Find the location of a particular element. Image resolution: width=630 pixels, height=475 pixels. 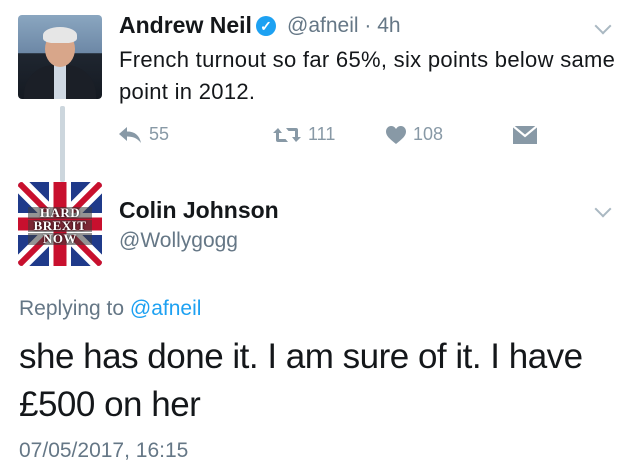

reply-timestamp: 07/05/2017, 16:15 is located at coordinates (103, 451).